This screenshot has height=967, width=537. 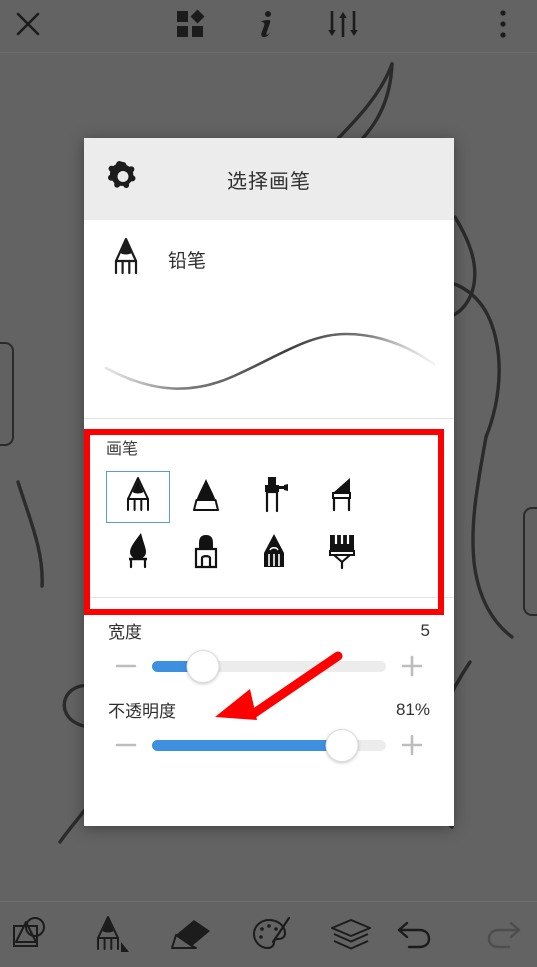 I want to click on bottom-toolbar, so click(x=268, y=934).